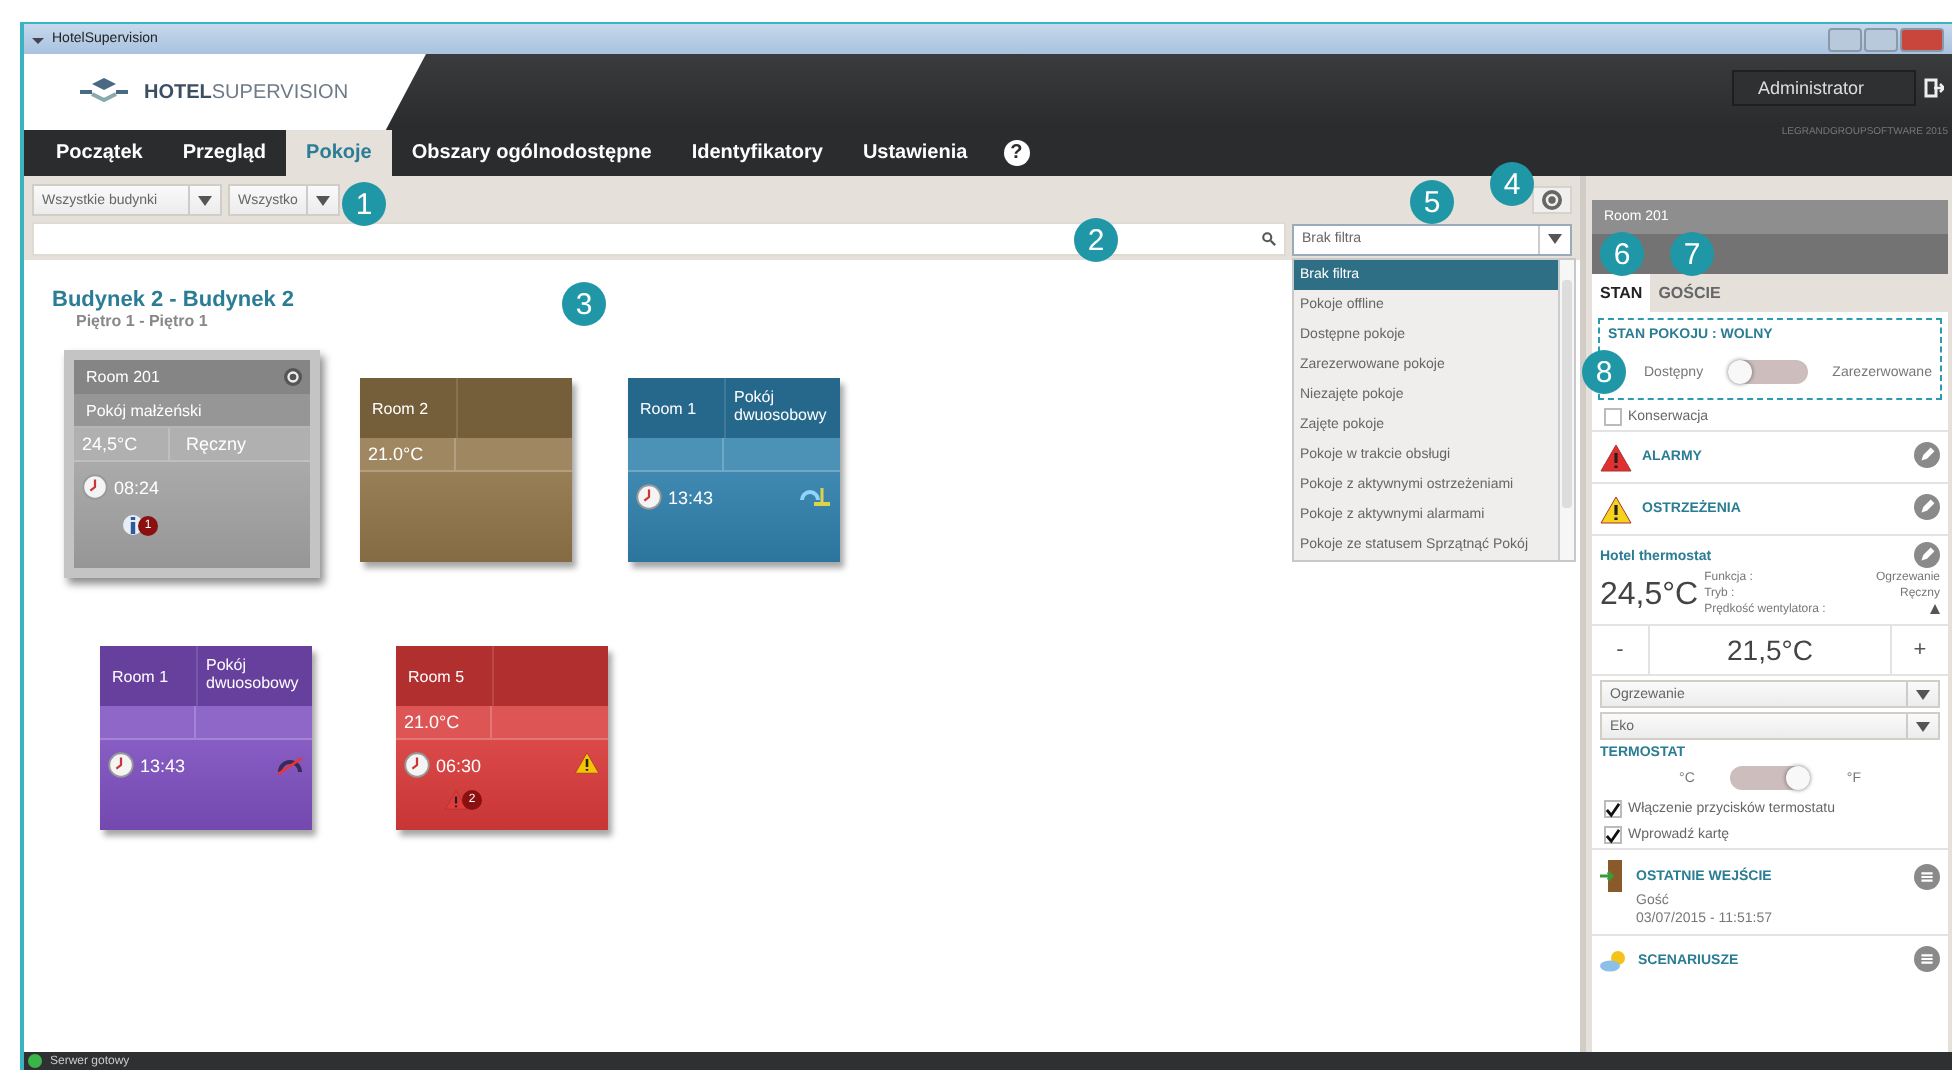  I want to click on increase-button: +, so click(1920, 650).